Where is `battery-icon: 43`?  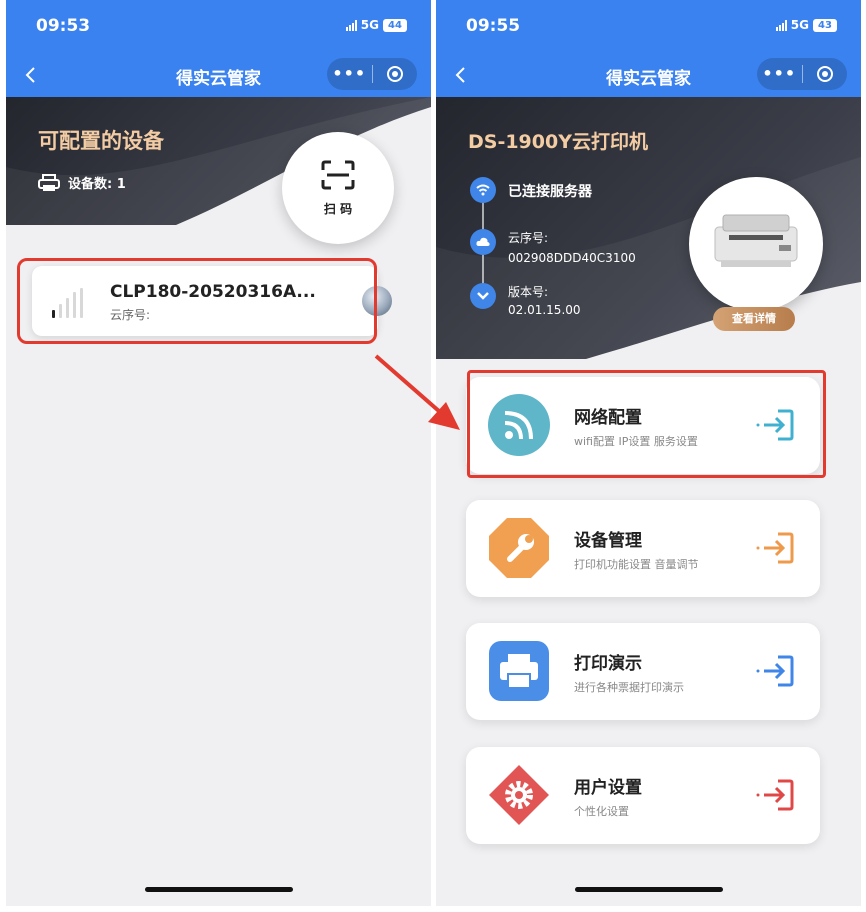
battery-icon: 43 is located at coordinates (825, 25).